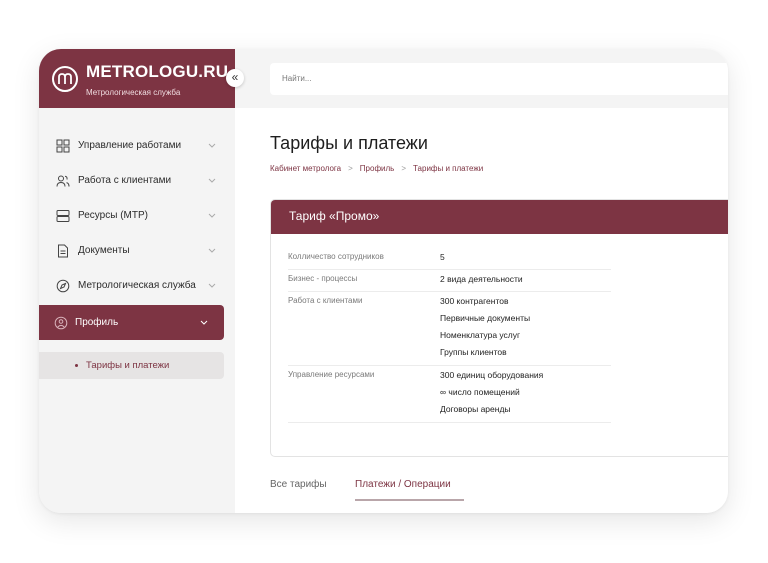 The width and height of the screenshot is (768, 563). Describe the element at coordinates (133, 92) in the screenshot. I see `brand-subtitle: Метрологическая служба` at that location.